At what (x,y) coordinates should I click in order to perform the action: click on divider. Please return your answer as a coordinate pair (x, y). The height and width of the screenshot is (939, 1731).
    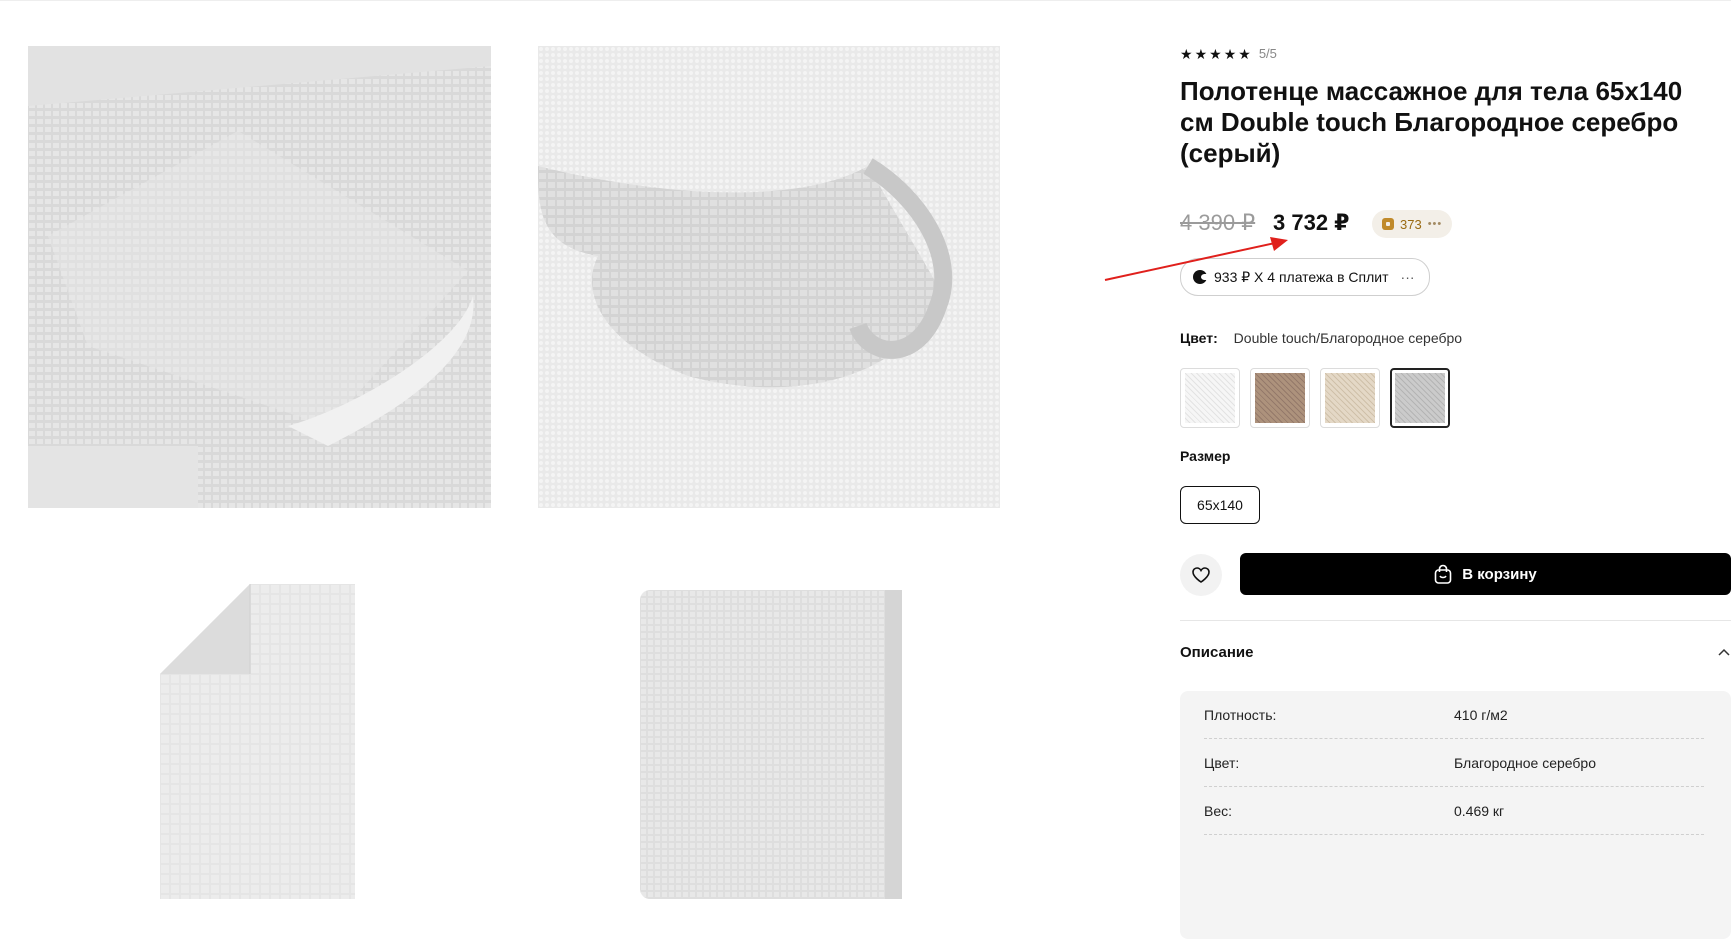
    Looking at the image, I should click on (1455, 620).